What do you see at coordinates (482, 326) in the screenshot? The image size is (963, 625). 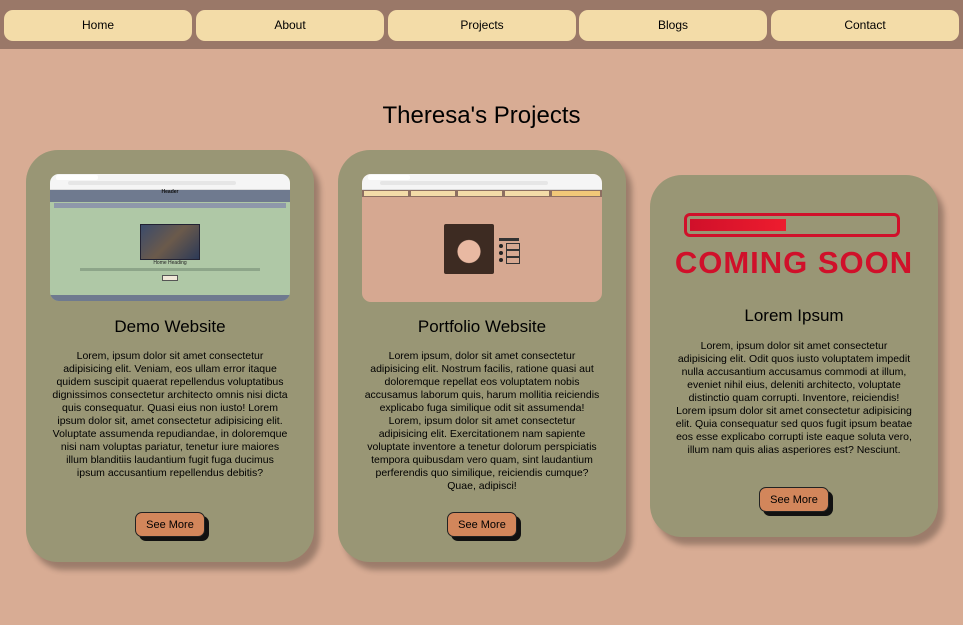 I see `card-title: Portfolio Website` at bounding box center [482, 326].